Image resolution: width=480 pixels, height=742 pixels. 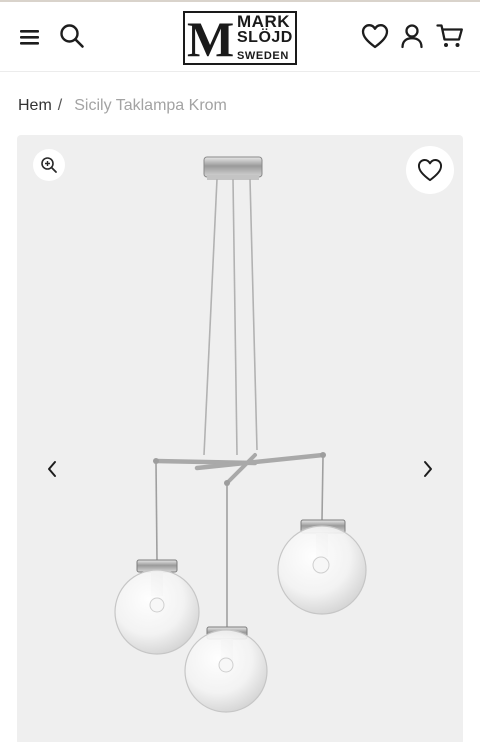 I want to click on user-icon, so click(x=412, y=36).